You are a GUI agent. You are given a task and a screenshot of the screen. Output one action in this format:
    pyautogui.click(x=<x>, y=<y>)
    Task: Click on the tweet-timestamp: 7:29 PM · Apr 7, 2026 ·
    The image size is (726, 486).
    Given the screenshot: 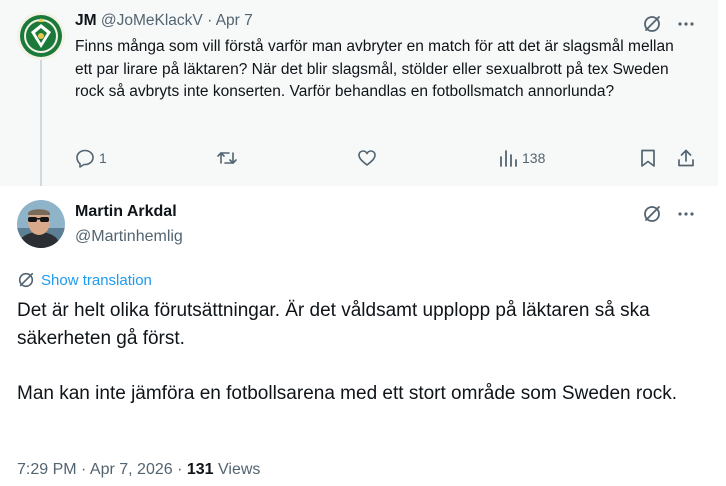 What is the action you would take?
    pyautogui.click(x=102, y=469)
    